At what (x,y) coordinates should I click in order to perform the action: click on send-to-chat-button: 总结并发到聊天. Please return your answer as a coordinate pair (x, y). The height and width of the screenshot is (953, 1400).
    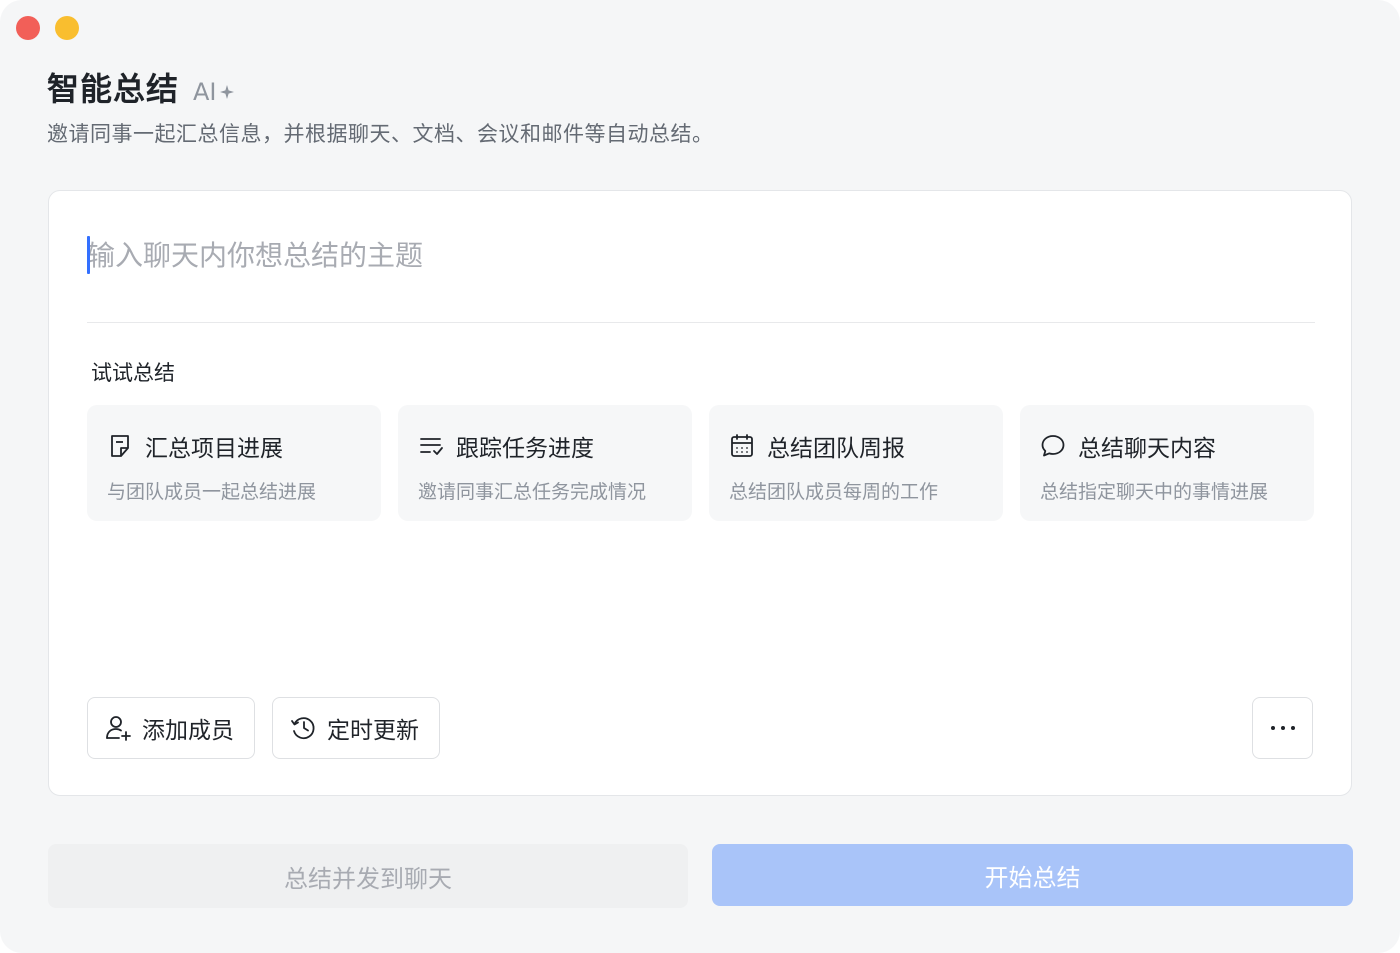
    Looking at the image, I should click on (368, 876).